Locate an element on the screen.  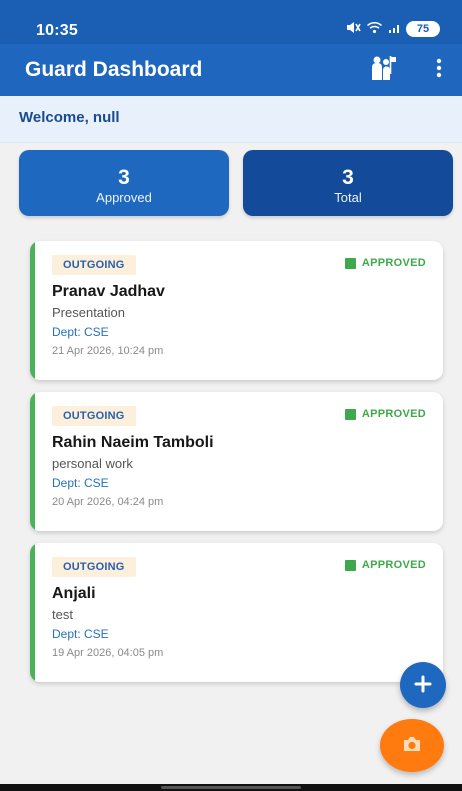
request-timestamp: 21 Apr 2026, 10:24 pm is located at coordinates (108, 351).